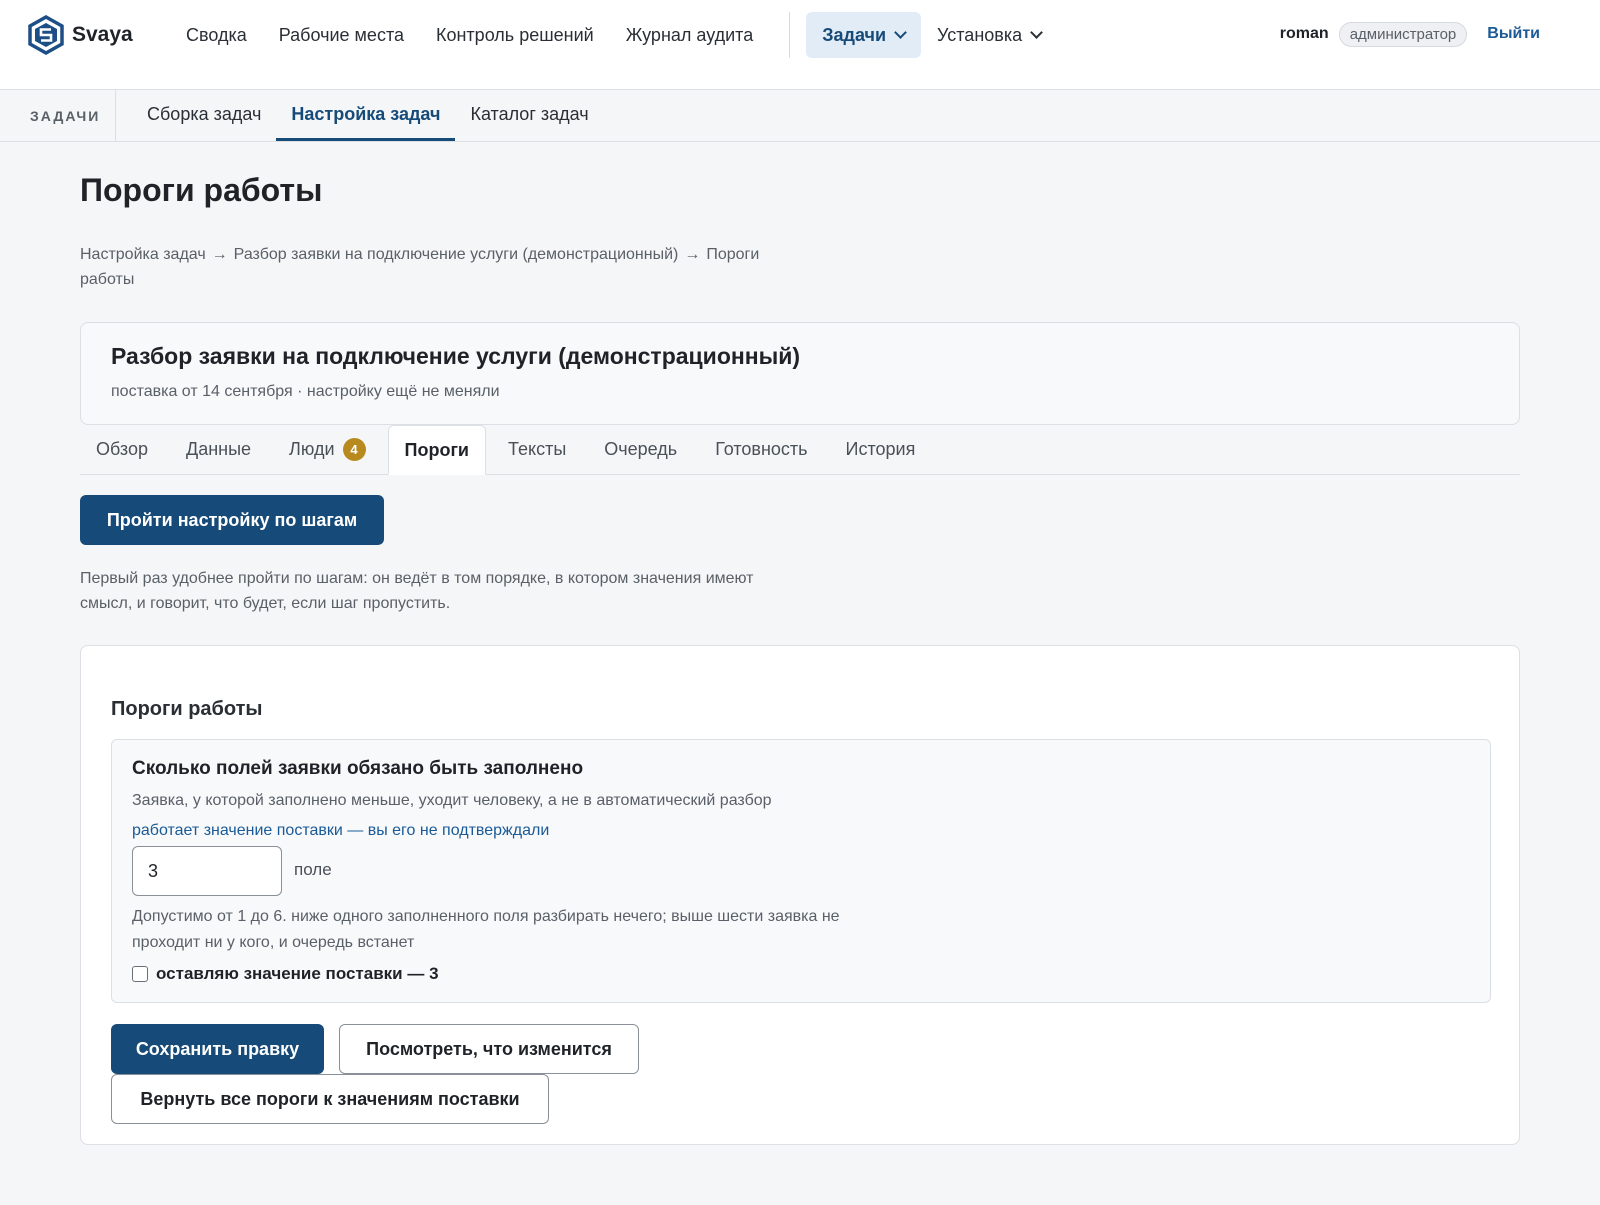 The image size is (1600, 1205). Describe the element at coordinates (690, 35) in the screenshot. I see `nav-item-audit-log: Журнал аудита` at that location.